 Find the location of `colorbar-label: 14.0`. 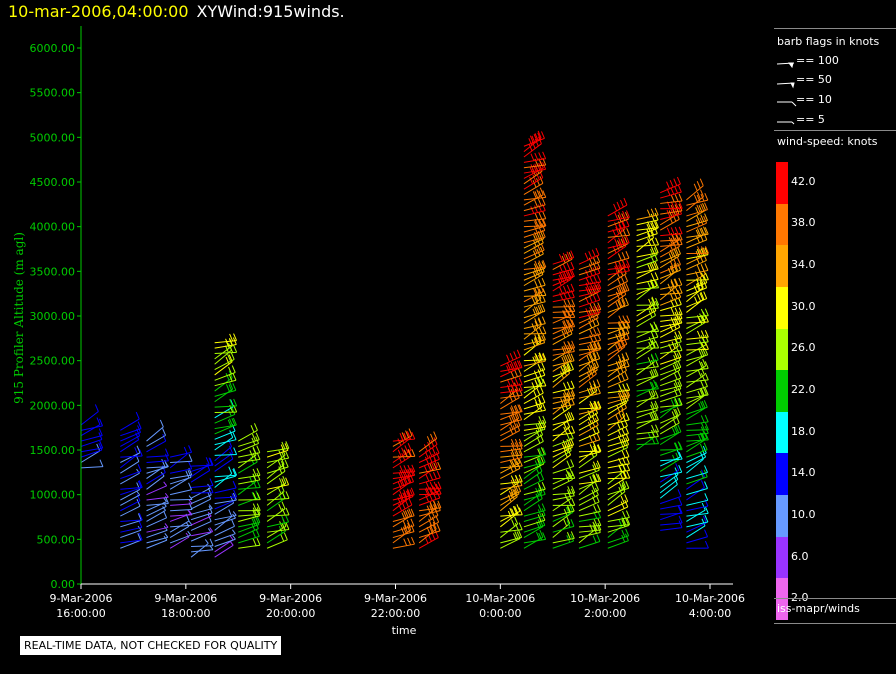

colorbar-label: 14.0 is located at coordinates (803, 473).